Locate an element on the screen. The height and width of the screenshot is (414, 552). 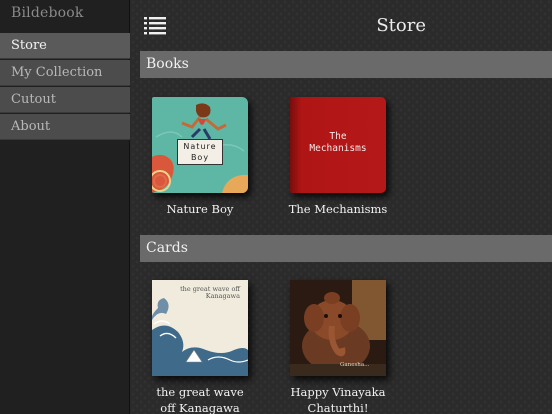
book-cover-the-mechanisms: The Mechanisms is located at coordinates (338, 145).